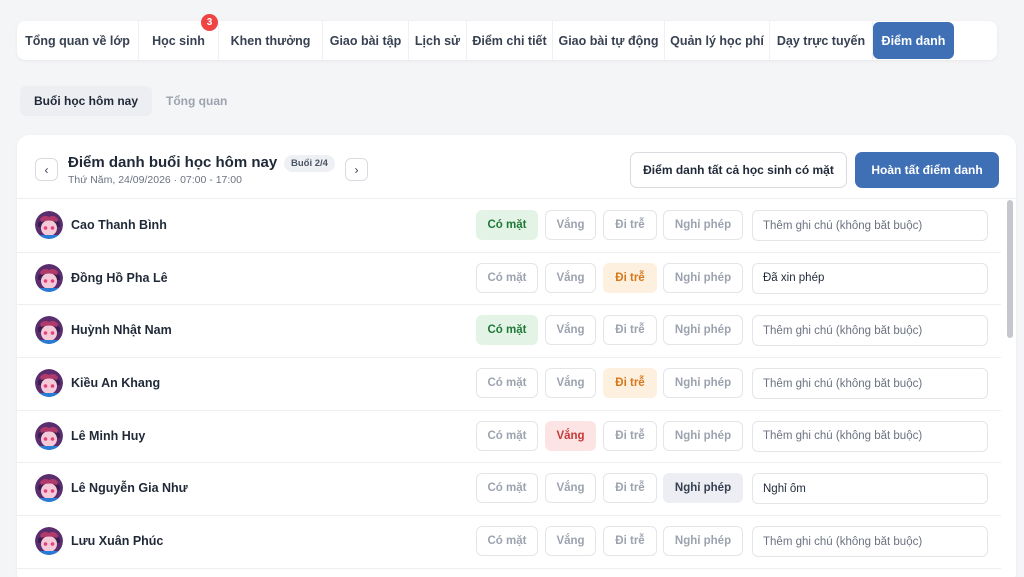  I want to click on page-title: Điểm danh buổi học hôm nay, so click(173, 162).